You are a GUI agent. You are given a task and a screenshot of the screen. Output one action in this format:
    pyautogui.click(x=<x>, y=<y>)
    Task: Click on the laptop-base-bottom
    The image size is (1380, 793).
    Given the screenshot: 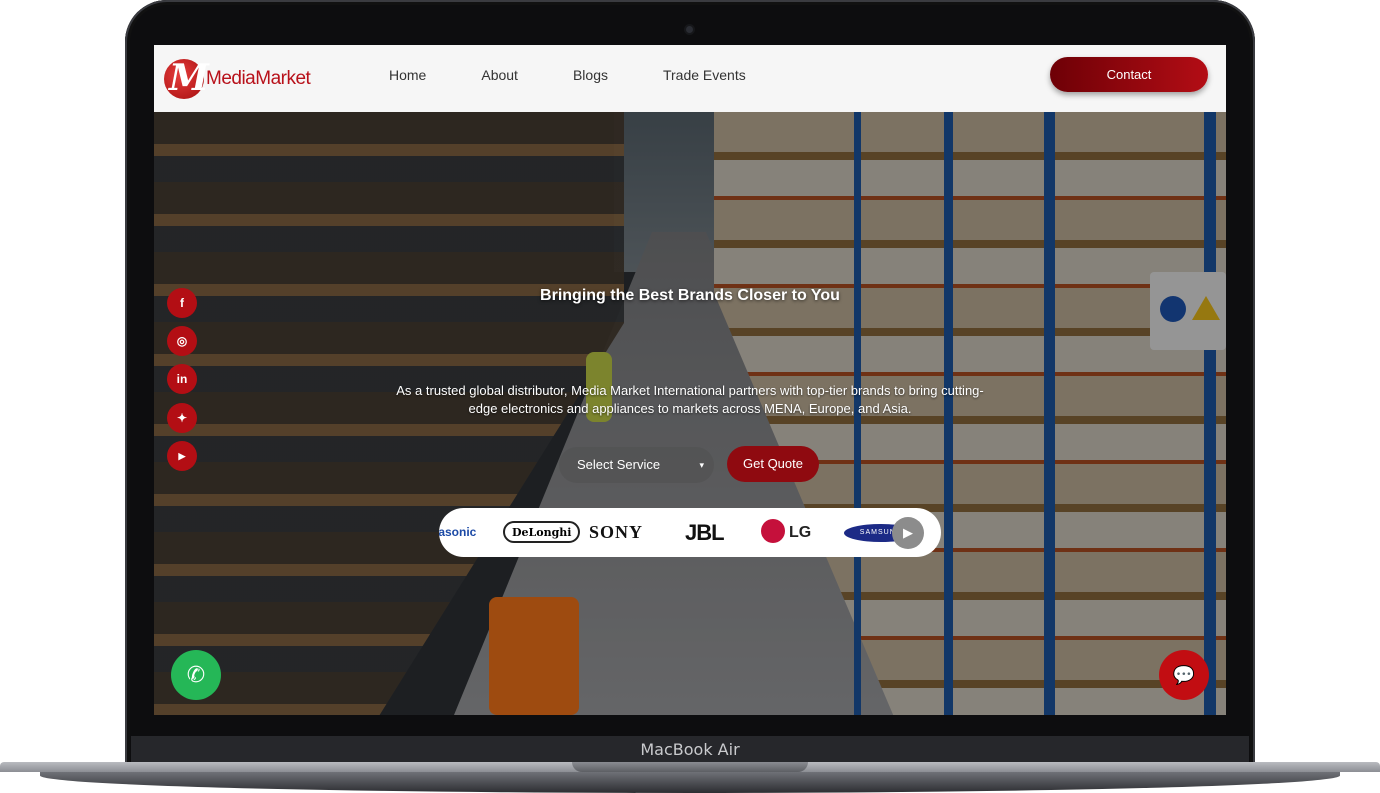 What is the action you would take?
    pyautogui.click(x=690, y=782)
    